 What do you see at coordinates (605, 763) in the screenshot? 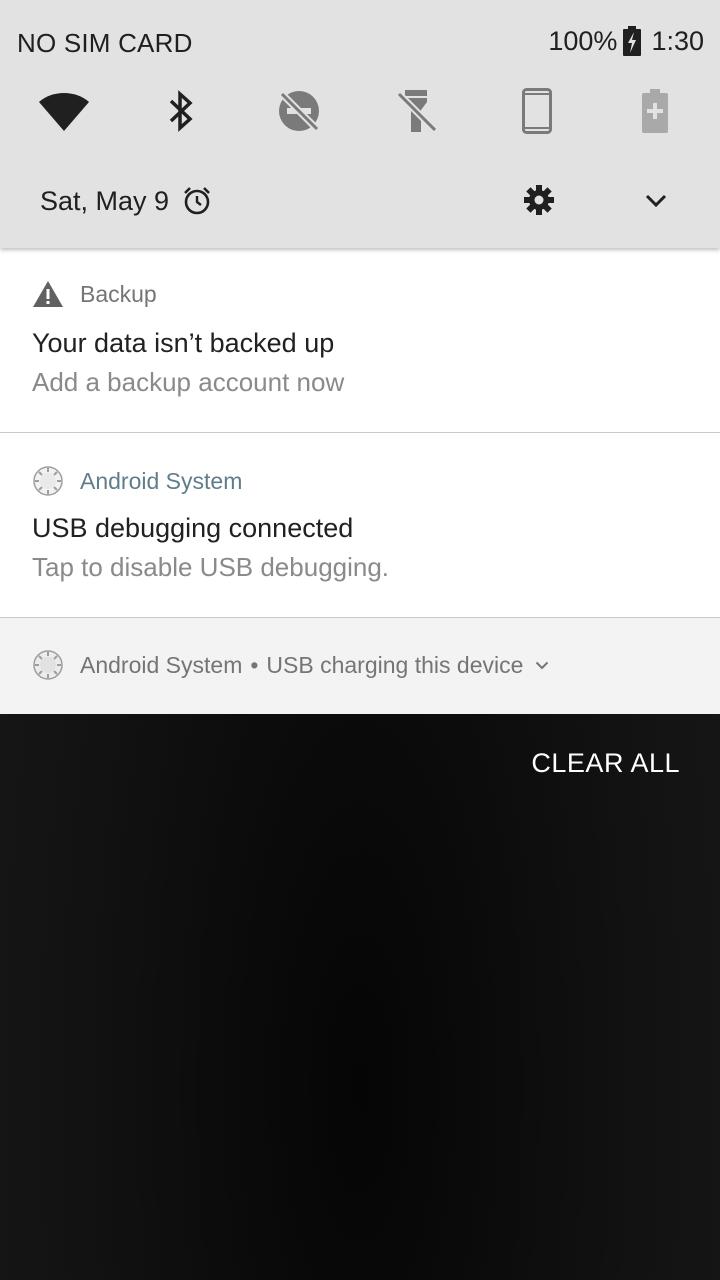
I see `clear-all-button: CLEAR ALL` at bounding box center [605, 763].